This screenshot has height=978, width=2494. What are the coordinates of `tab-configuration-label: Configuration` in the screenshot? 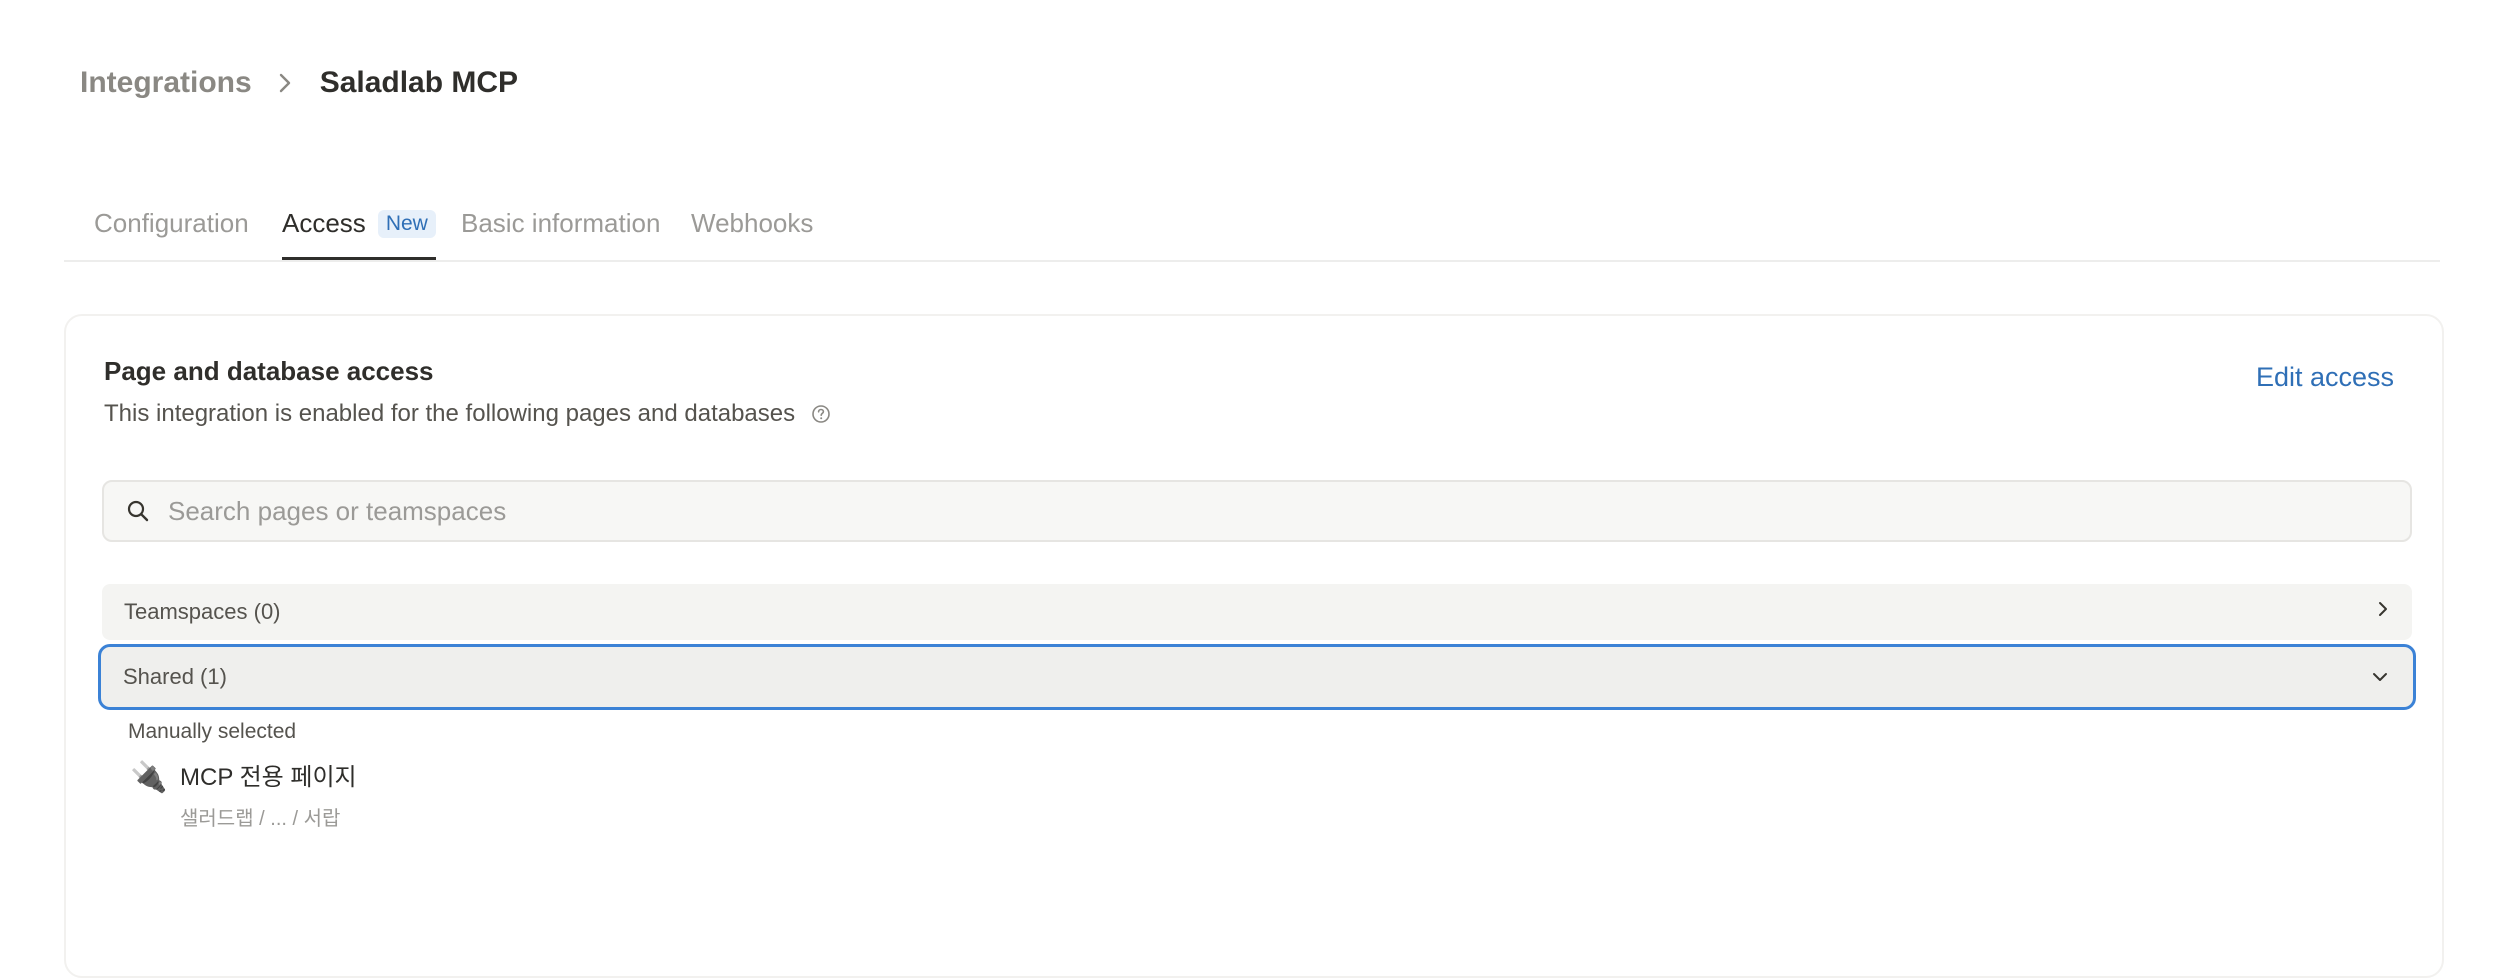 It's located at (171, 223).